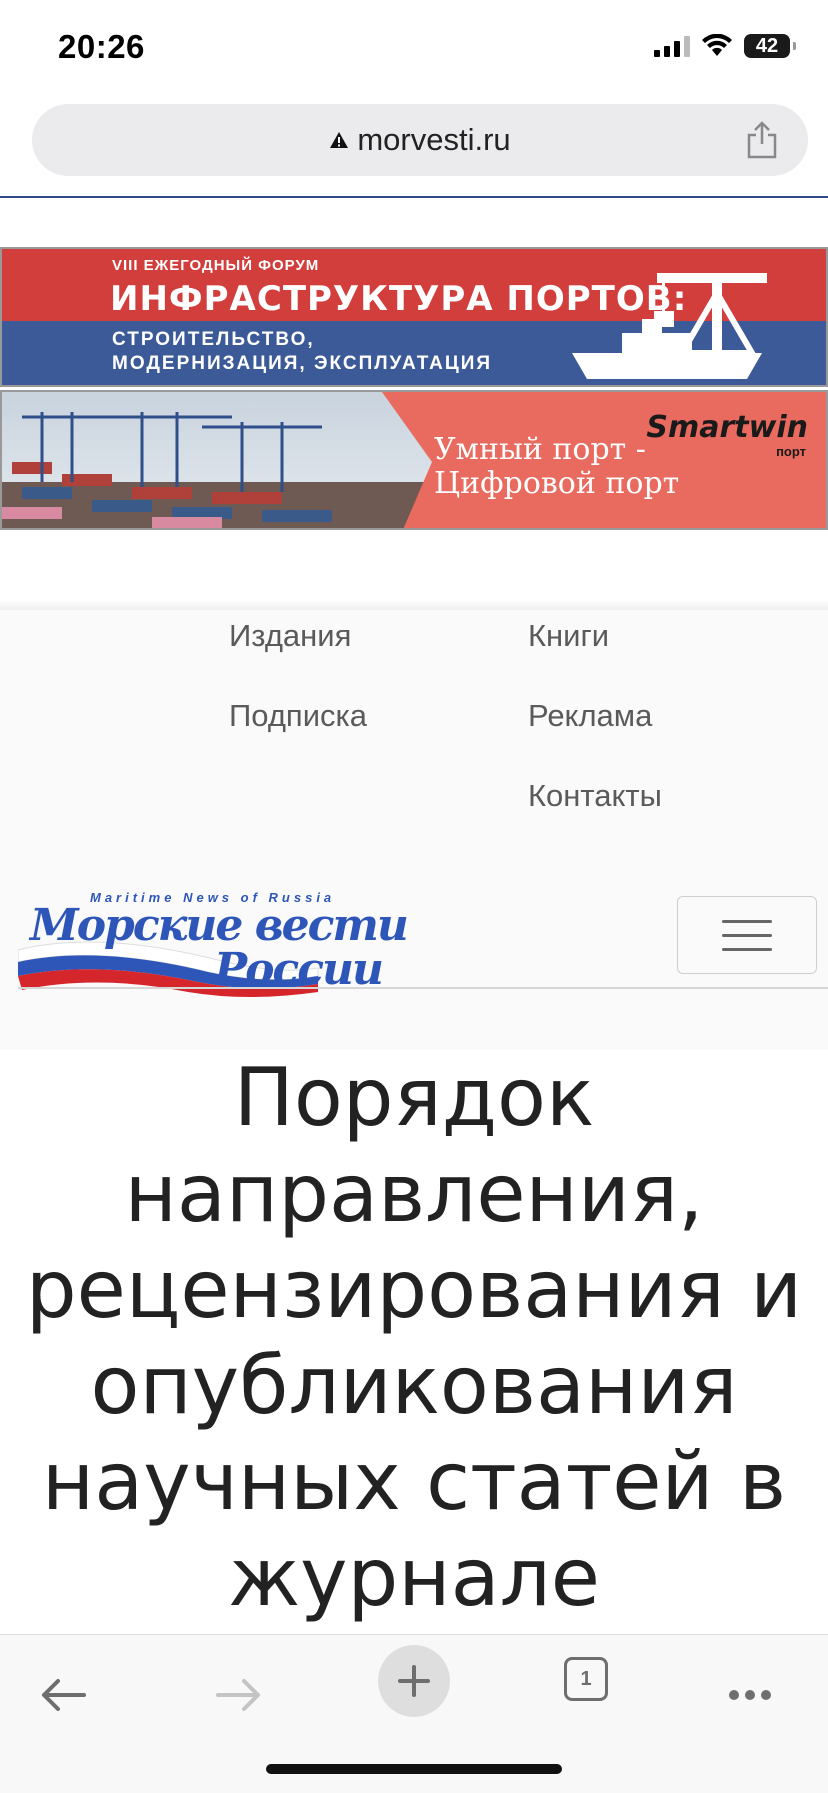  I want to click on share-icon, so click(762, 140).